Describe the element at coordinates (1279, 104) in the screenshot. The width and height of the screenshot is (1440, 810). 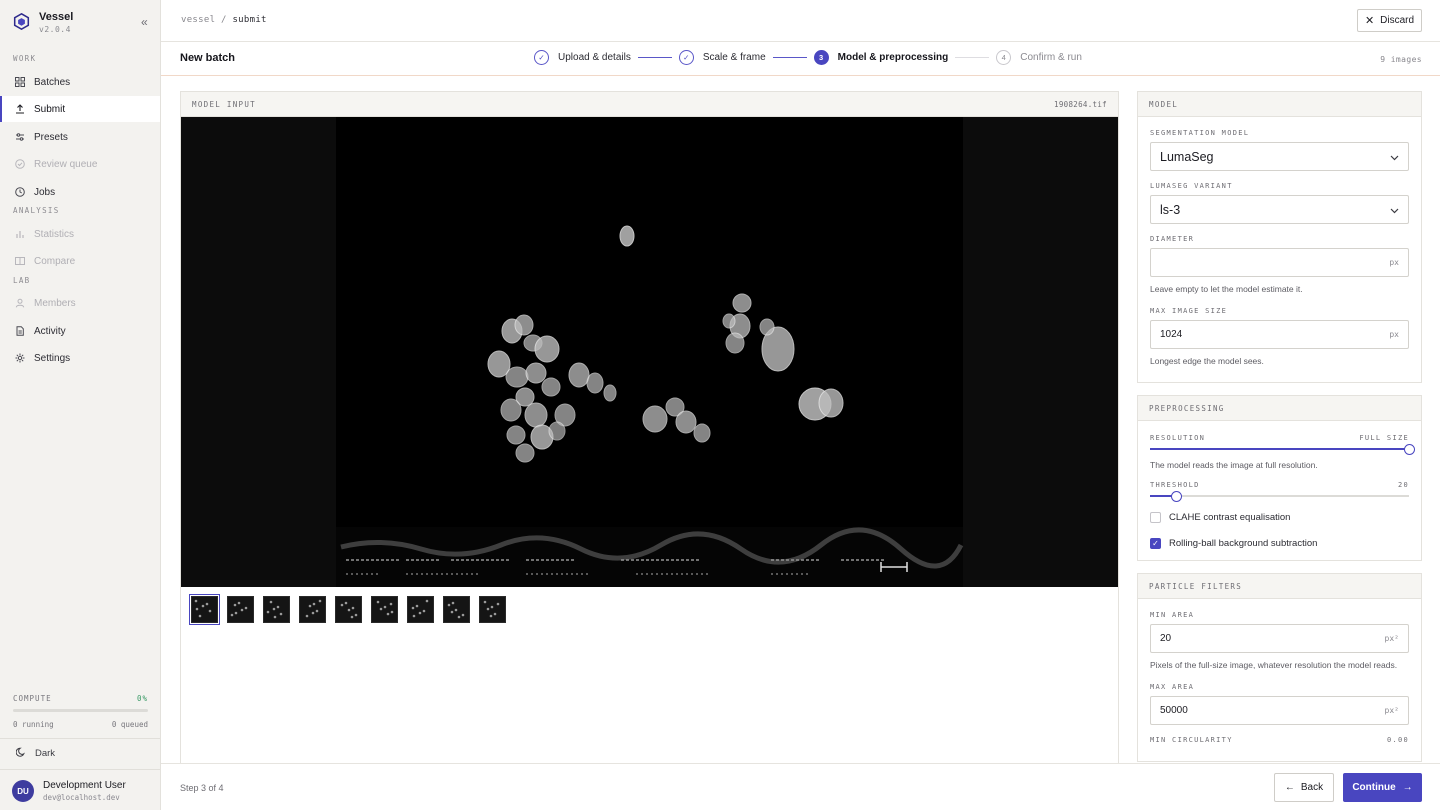
I see `model-card-header: MODEL` at that location.